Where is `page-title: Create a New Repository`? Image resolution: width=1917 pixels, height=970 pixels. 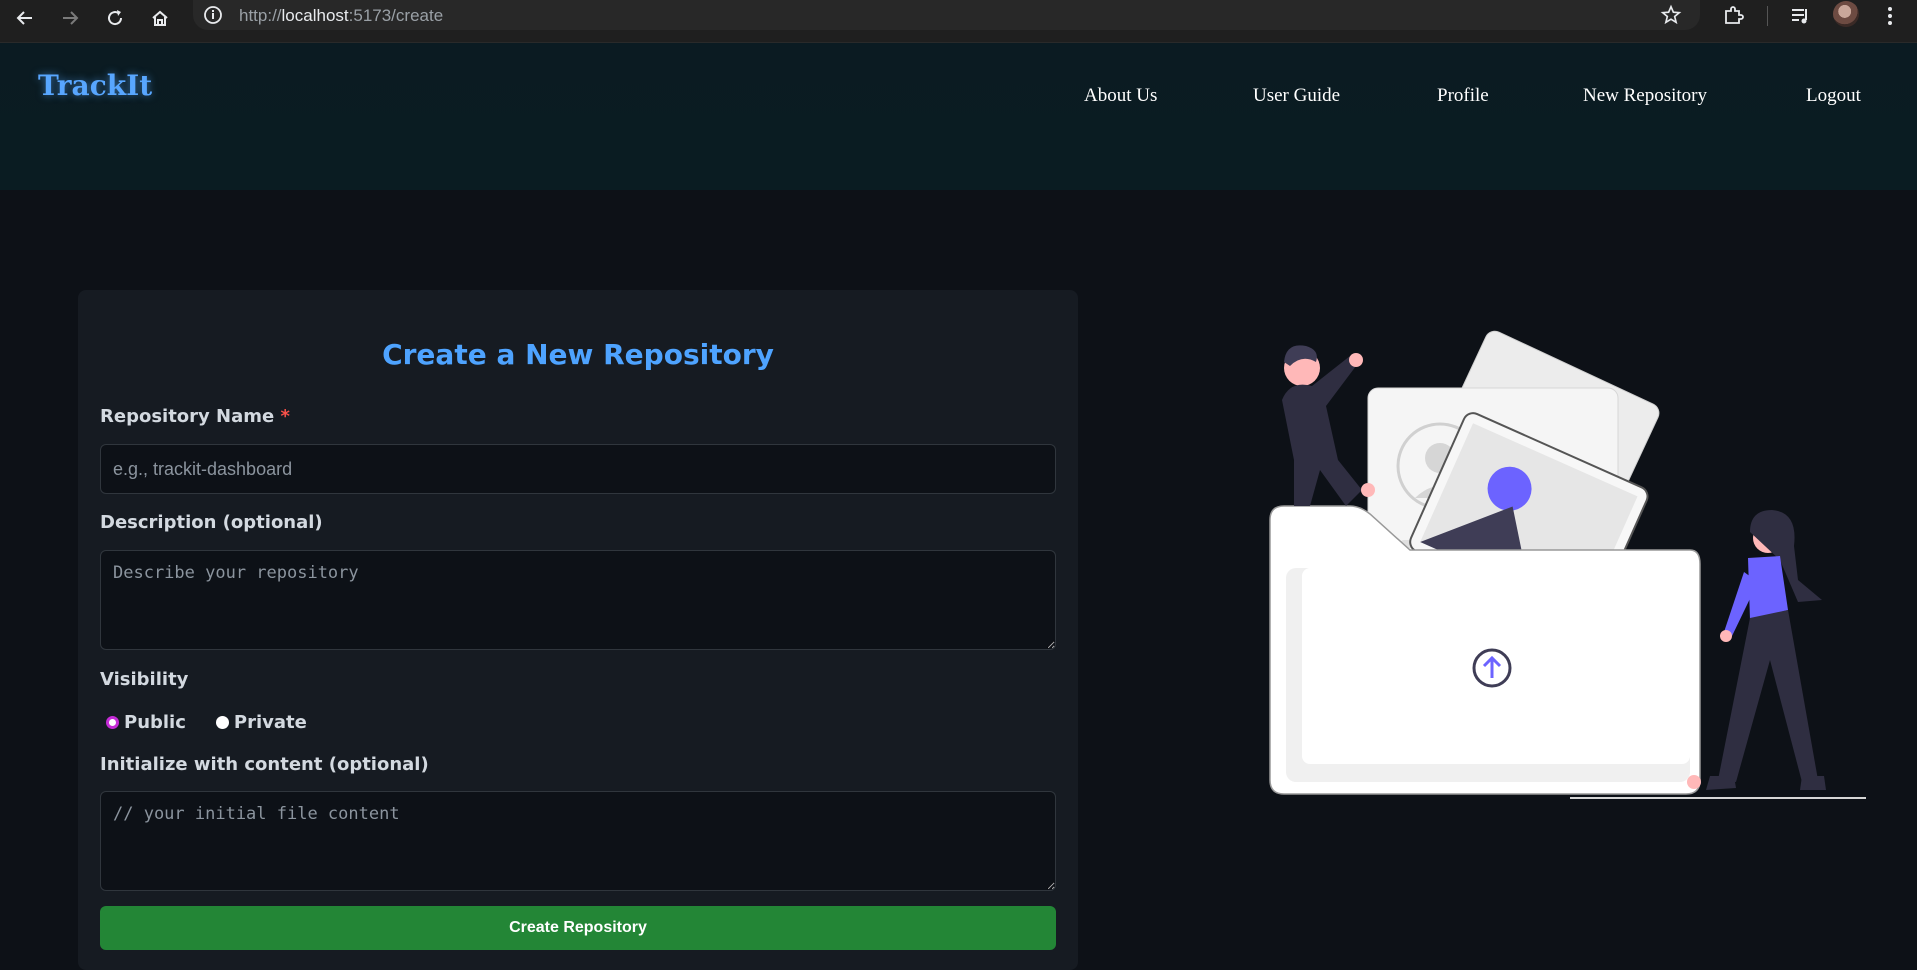
page-title: Create a New Repository is located at coordinates (578, 354).